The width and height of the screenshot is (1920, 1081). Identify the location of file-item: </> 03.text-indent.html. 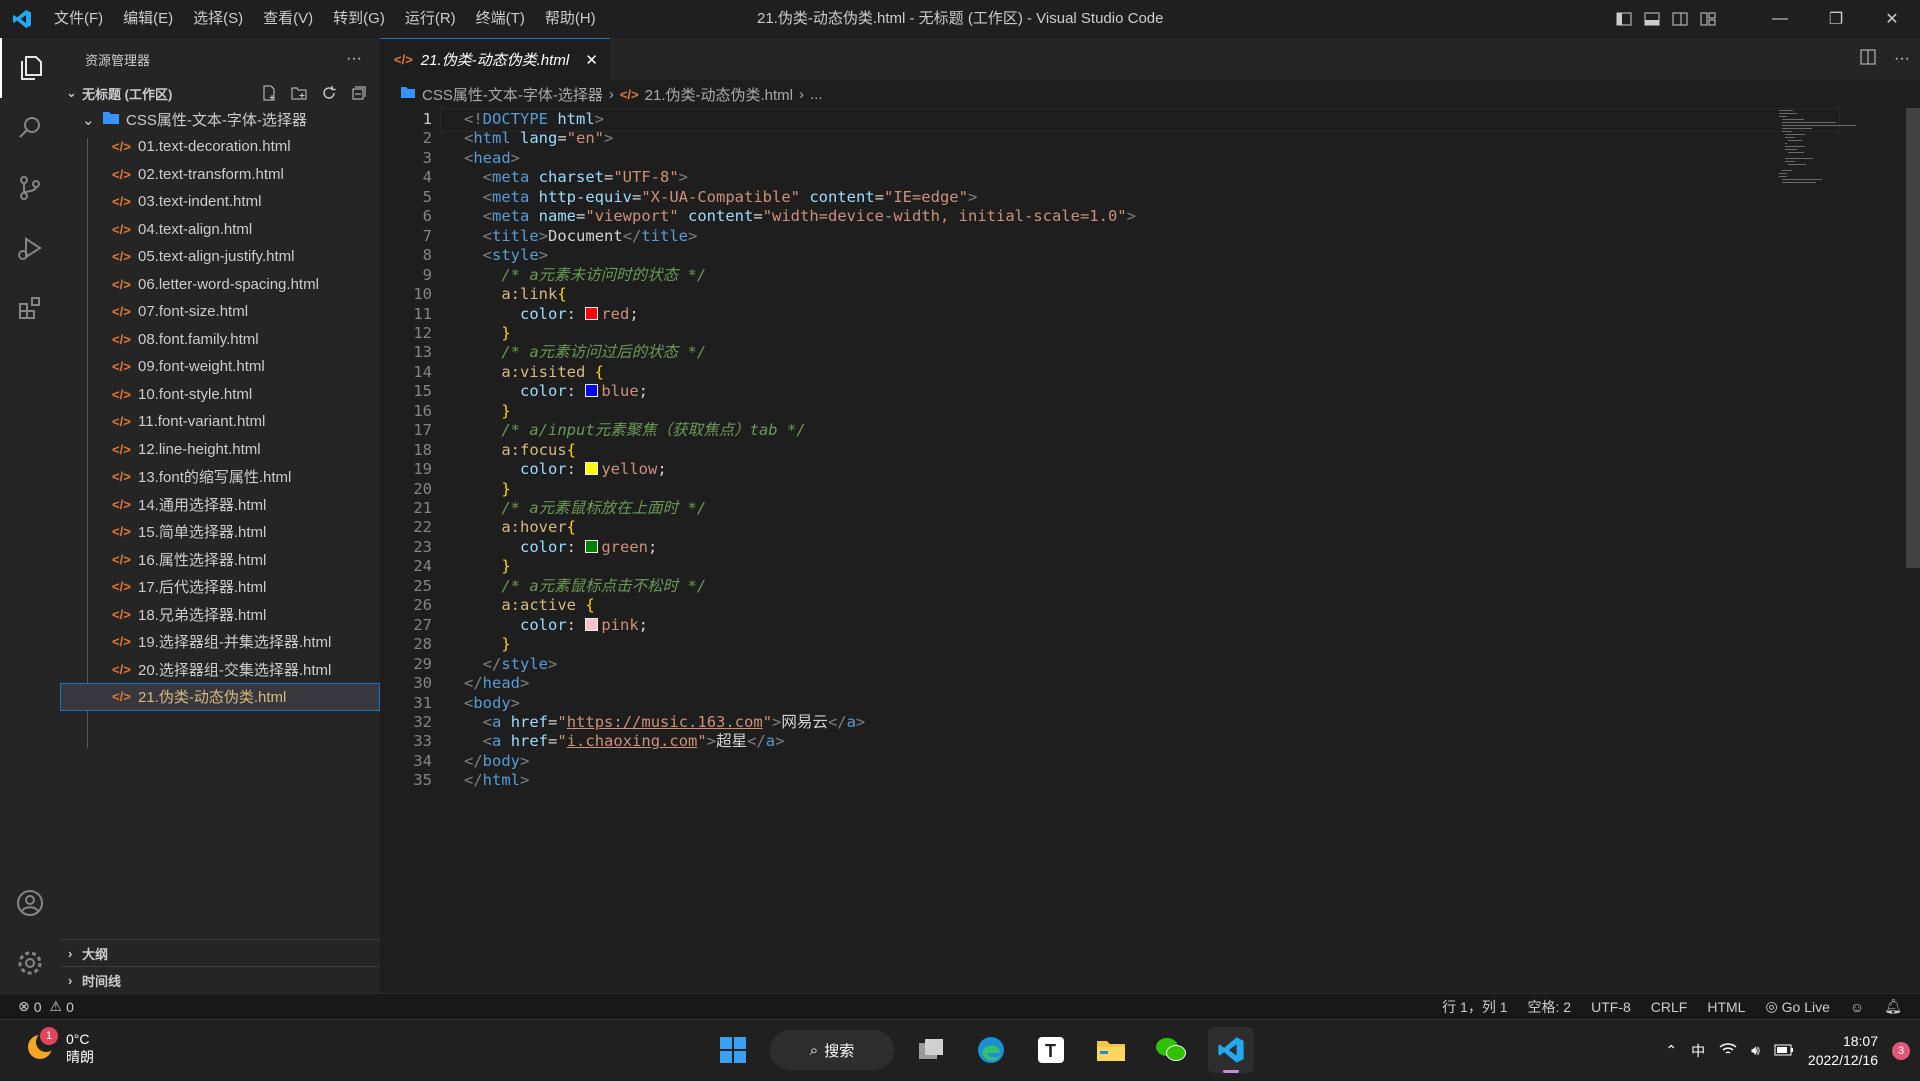
(220, 202).